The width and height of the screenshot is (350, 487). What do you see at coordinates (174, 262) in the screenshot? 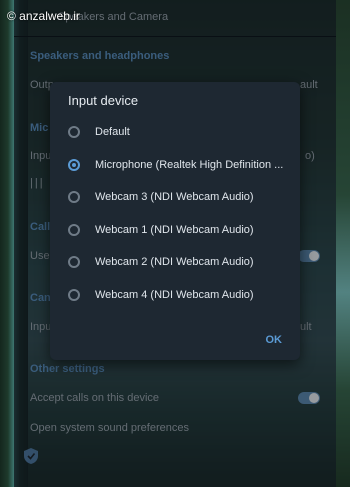
I see `option-label: Webcam 2 (NDI Webcam Audio)` at bounding box center [174, 262].